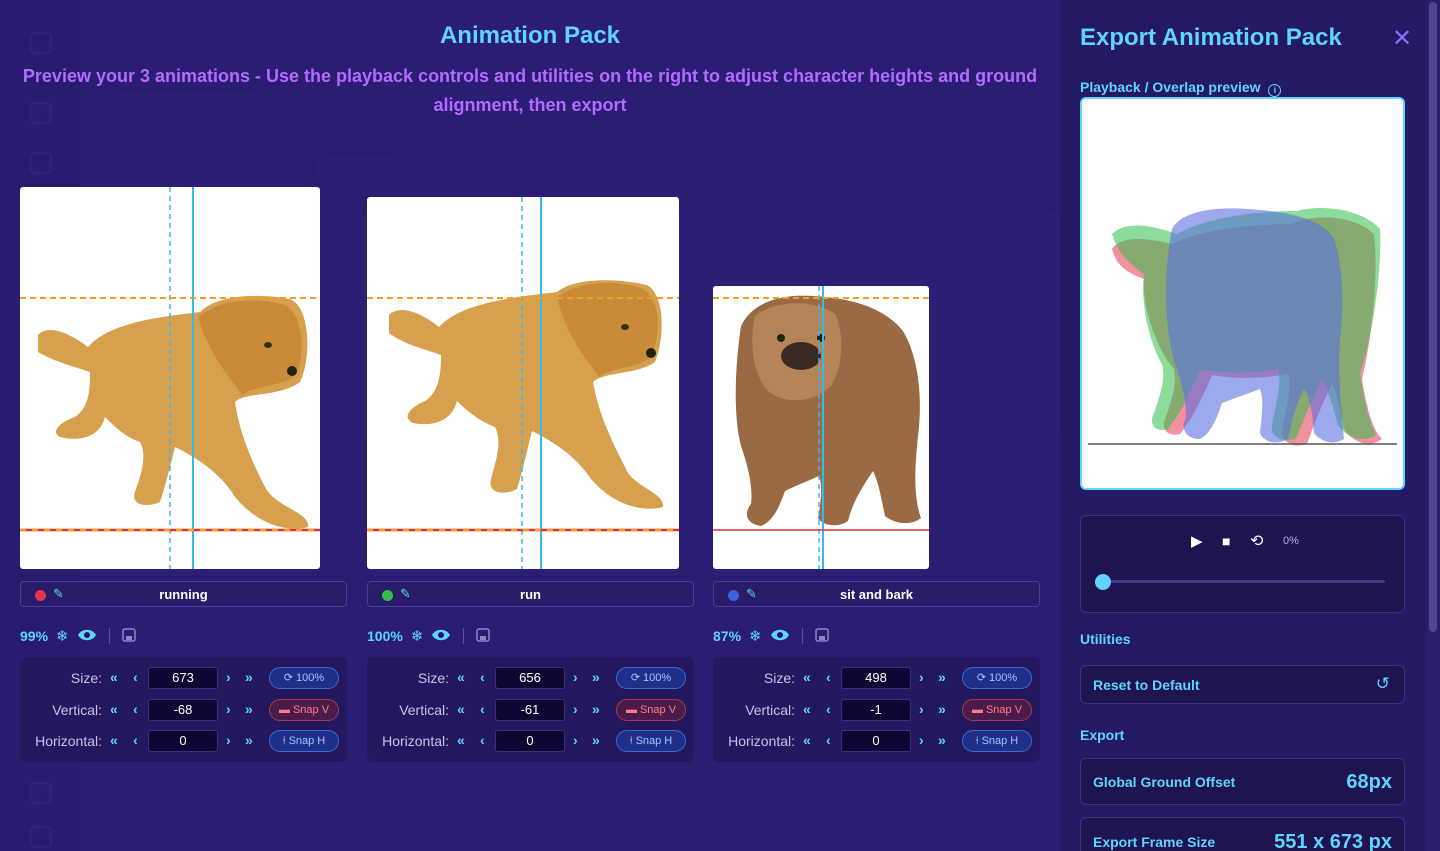 Image resolution: width=1440 pixels, height=851 pixels. I want to click on playback-slider-track, so click(1244, 581).